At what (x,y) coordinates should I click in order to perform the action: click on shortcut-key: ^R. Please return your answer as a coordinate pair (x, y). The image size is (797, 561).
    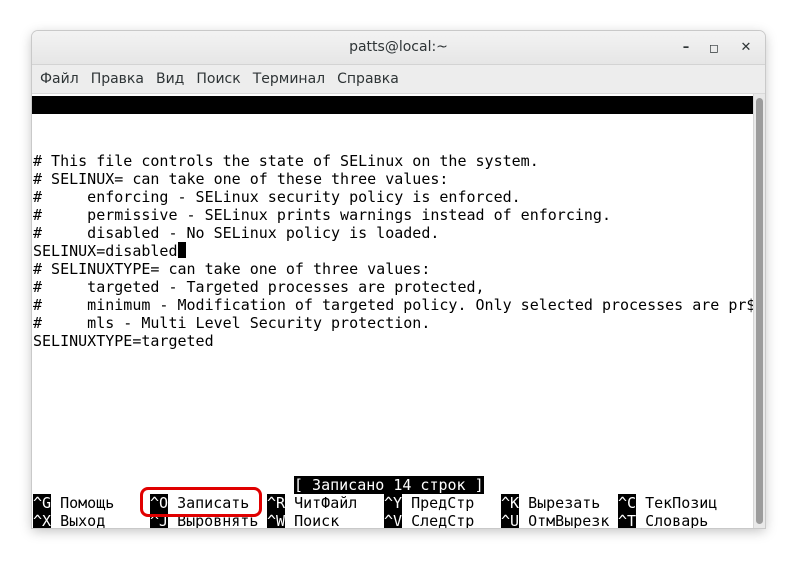
    Looking at the image, I should click on (276, 503).